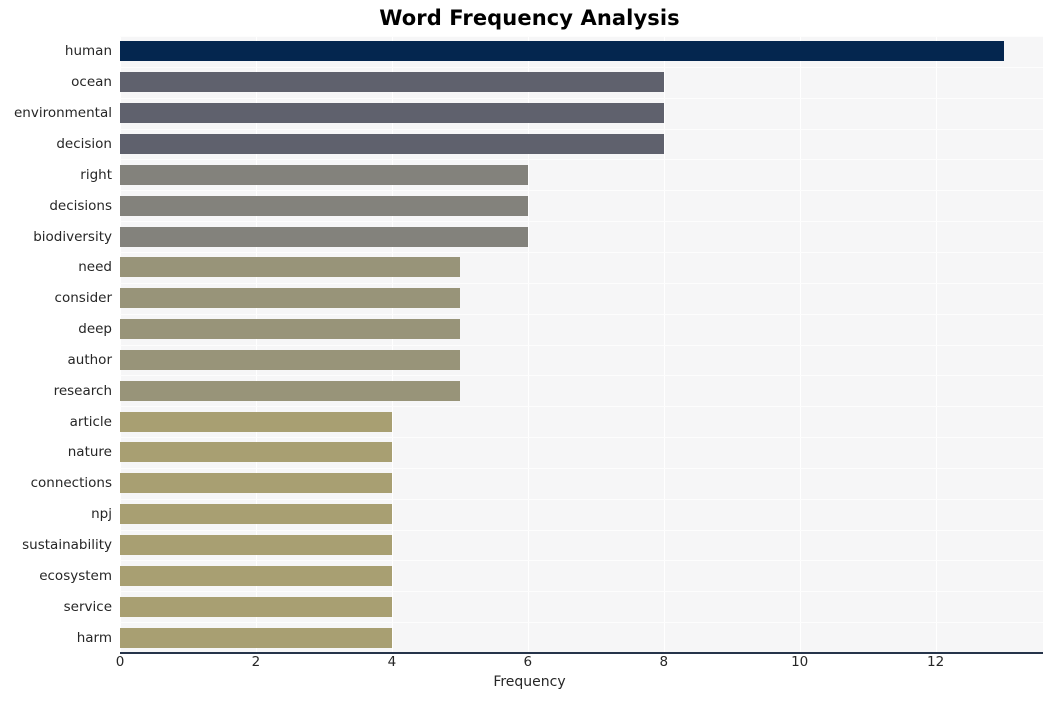 This screenshot has height=701, width=1059. I want to click on bar-connections, so click(256, 483).